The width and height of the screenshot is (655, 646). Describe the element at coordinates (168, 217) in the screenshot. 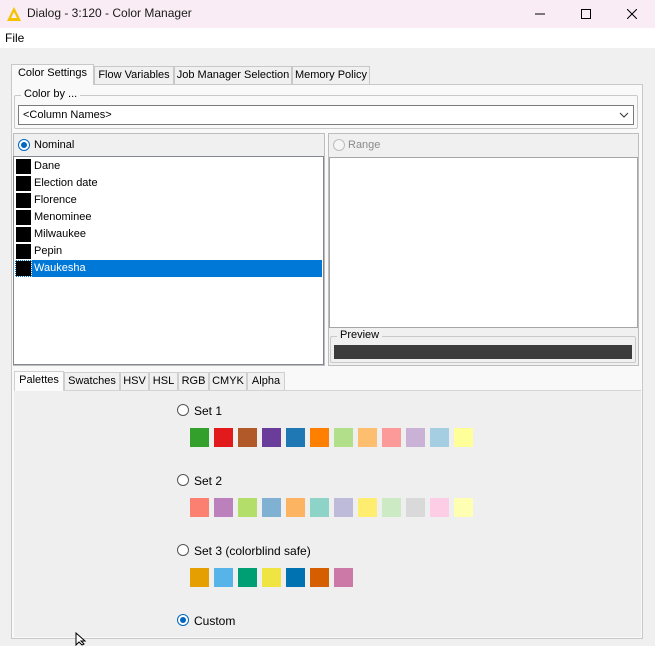

I see `list-item: Menominee` at that location.